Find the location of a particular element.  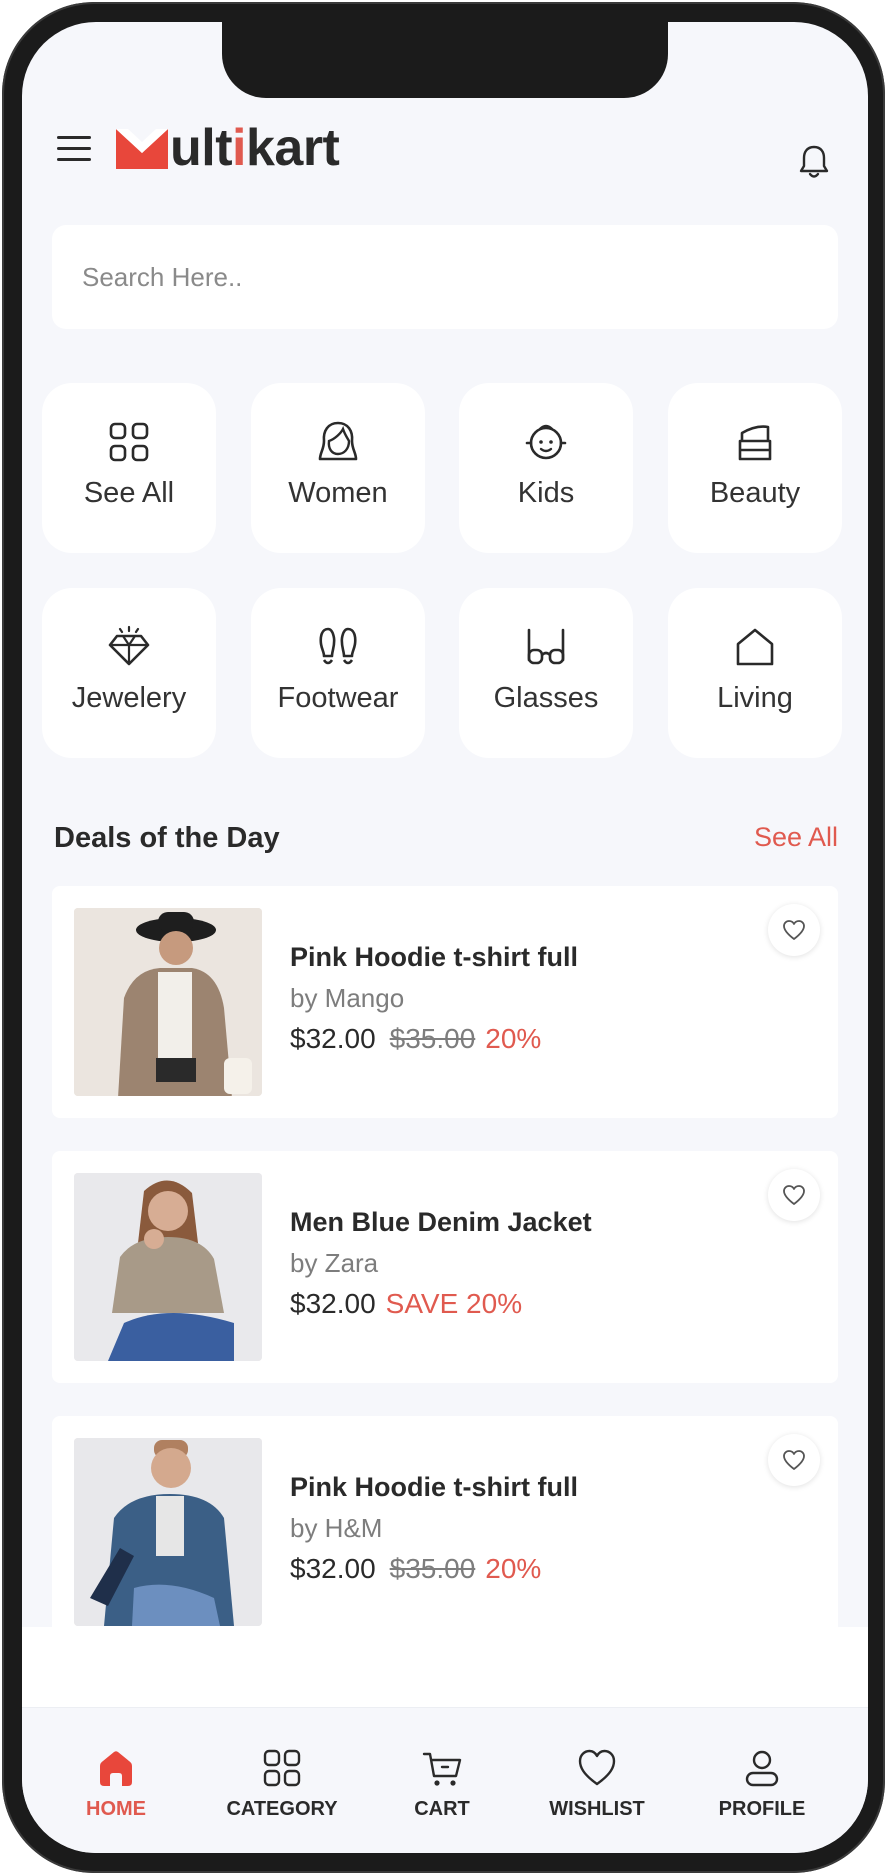

home-icon is located at coordinates (116, 1768).